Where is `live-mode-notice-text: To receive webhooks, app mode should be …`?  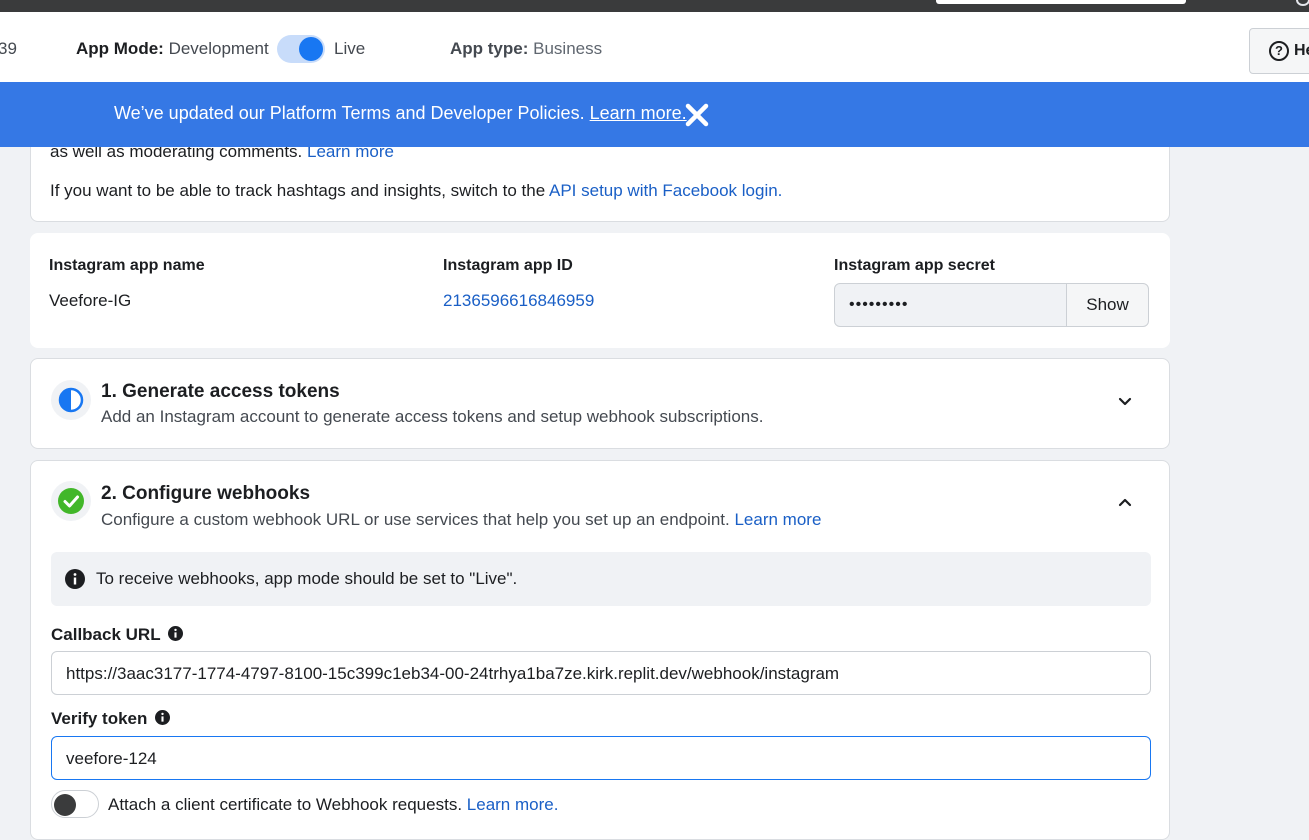 live-mode-notice-text: To receive webhooks, app mode should be … is located at coordinates (307, 578).